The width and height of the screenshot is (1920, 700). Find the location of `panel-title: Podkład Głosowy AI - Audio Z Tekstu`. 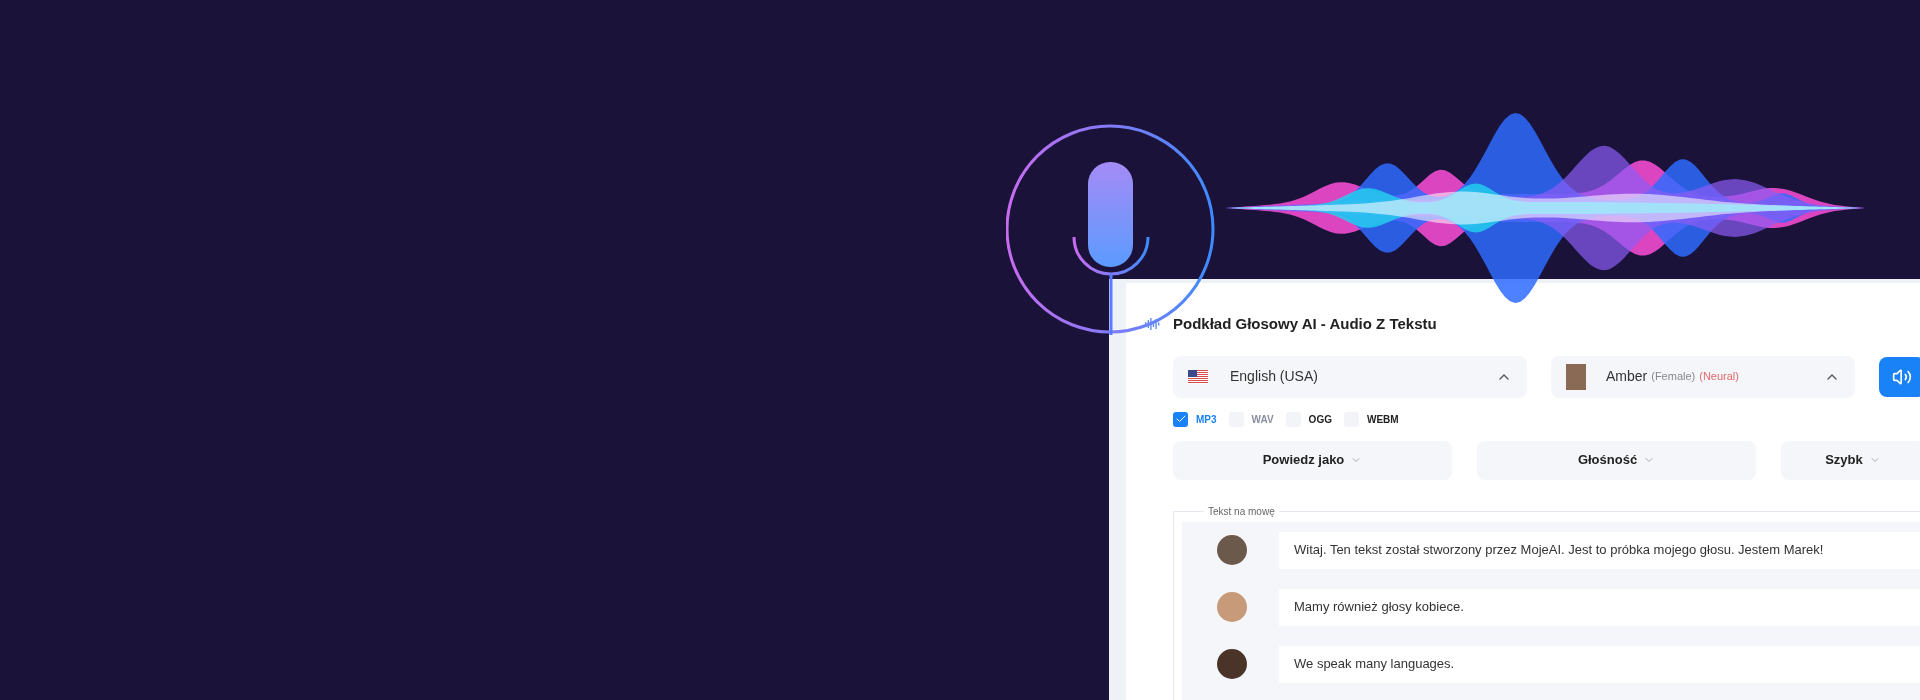

panel-title: Podkład Głosowy AI - Audio Z Tekstu is located at coordinates (1305, 324).